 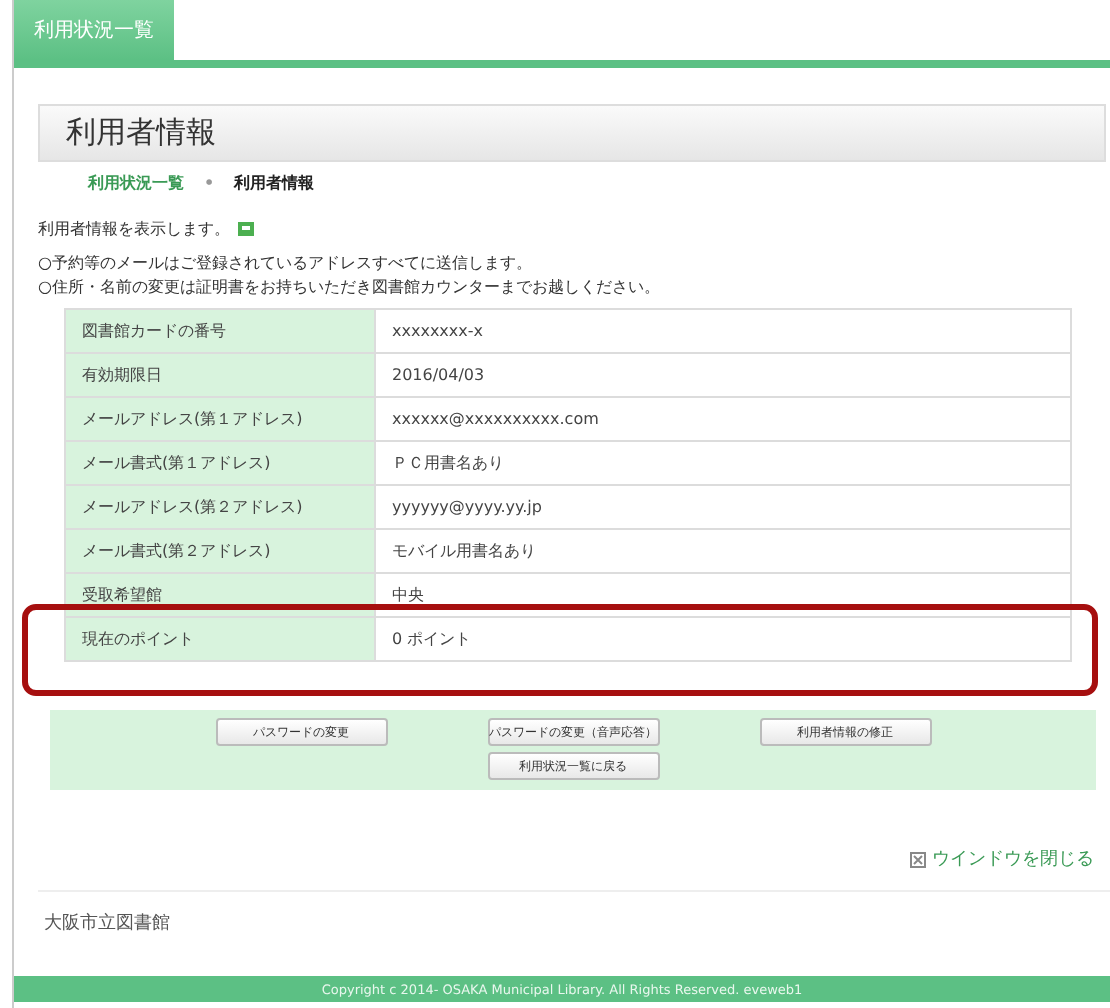 I want to click on field-label: メール書式(第１アドレス), so click(x=220, y=463).